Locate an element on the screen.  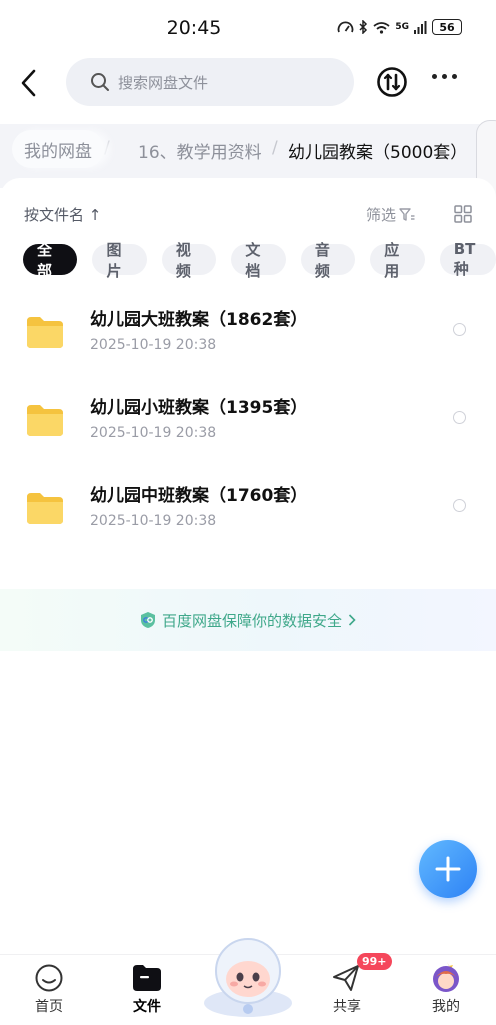
add-button is located at coordinates (448, 869).